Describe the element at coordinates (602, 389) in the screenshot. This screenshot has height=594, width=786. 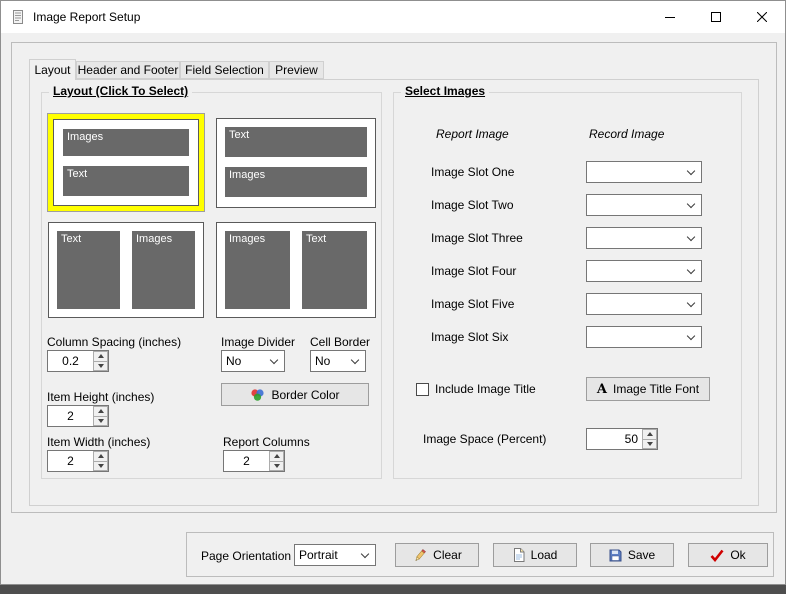
I see `font-icon: A` at that location.